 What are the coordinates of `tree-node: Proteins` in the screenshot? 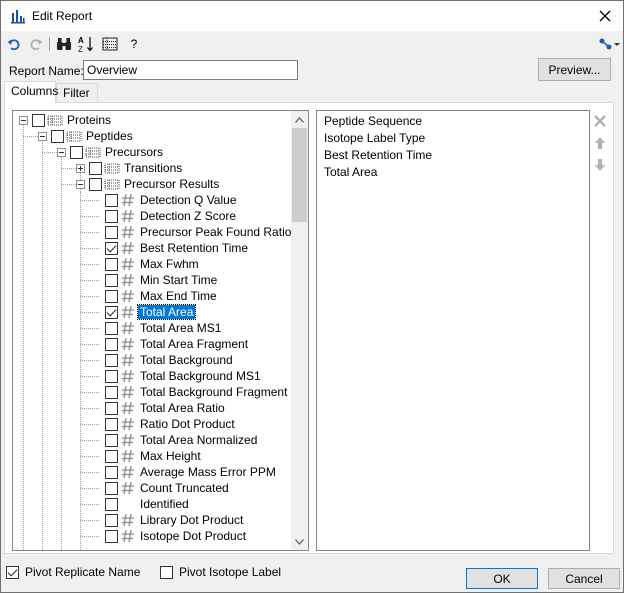 It's located at (66, 120).